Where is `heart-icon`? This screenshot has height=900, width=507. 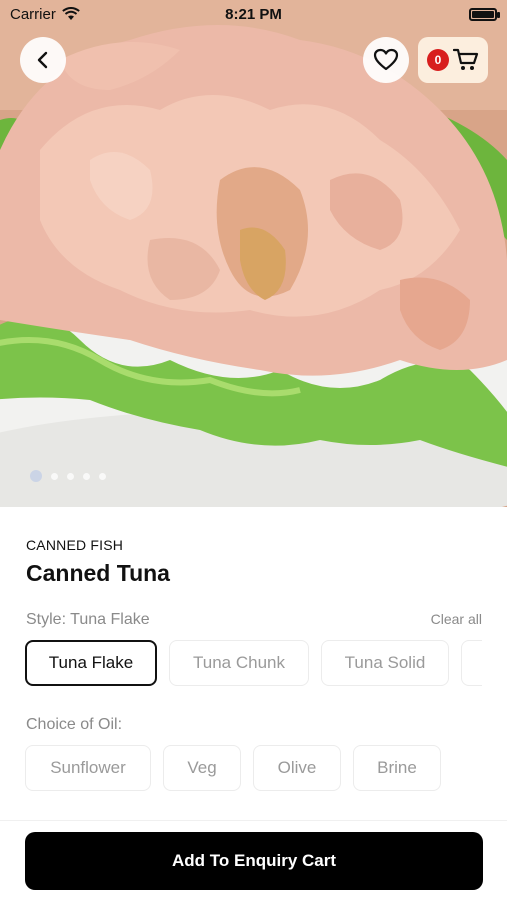 heart-icon is located at coordinates (386, 59).